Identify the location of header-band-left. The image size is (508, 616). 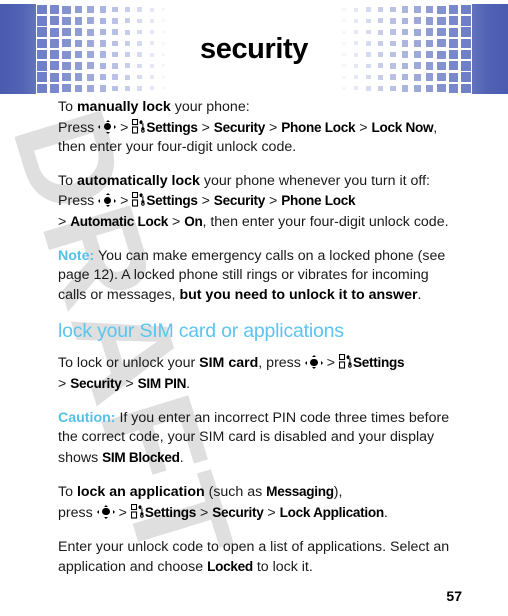
(18, 49).